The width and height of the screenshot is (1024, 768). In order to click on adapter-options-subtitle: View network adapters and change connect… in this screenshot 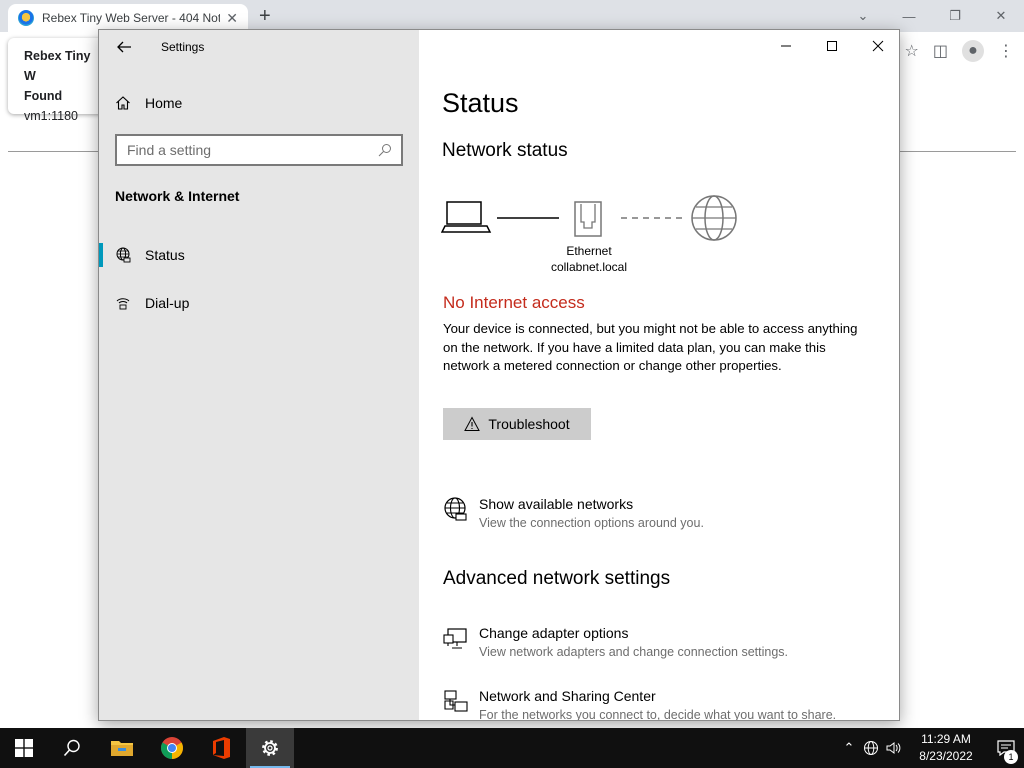, I will do `click(633, 652)`.